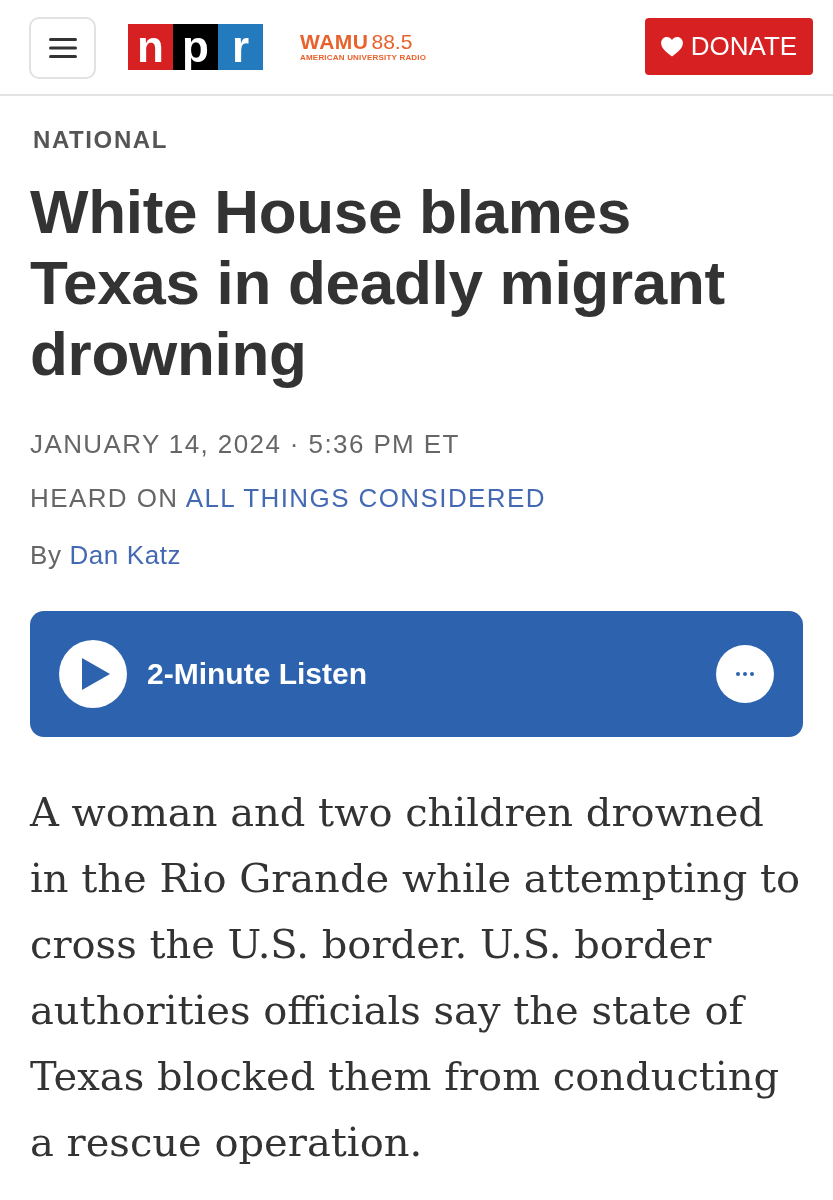 The width and height of the screenshot is (833, 1200). I want to click on menu-button, so click(62, 48).